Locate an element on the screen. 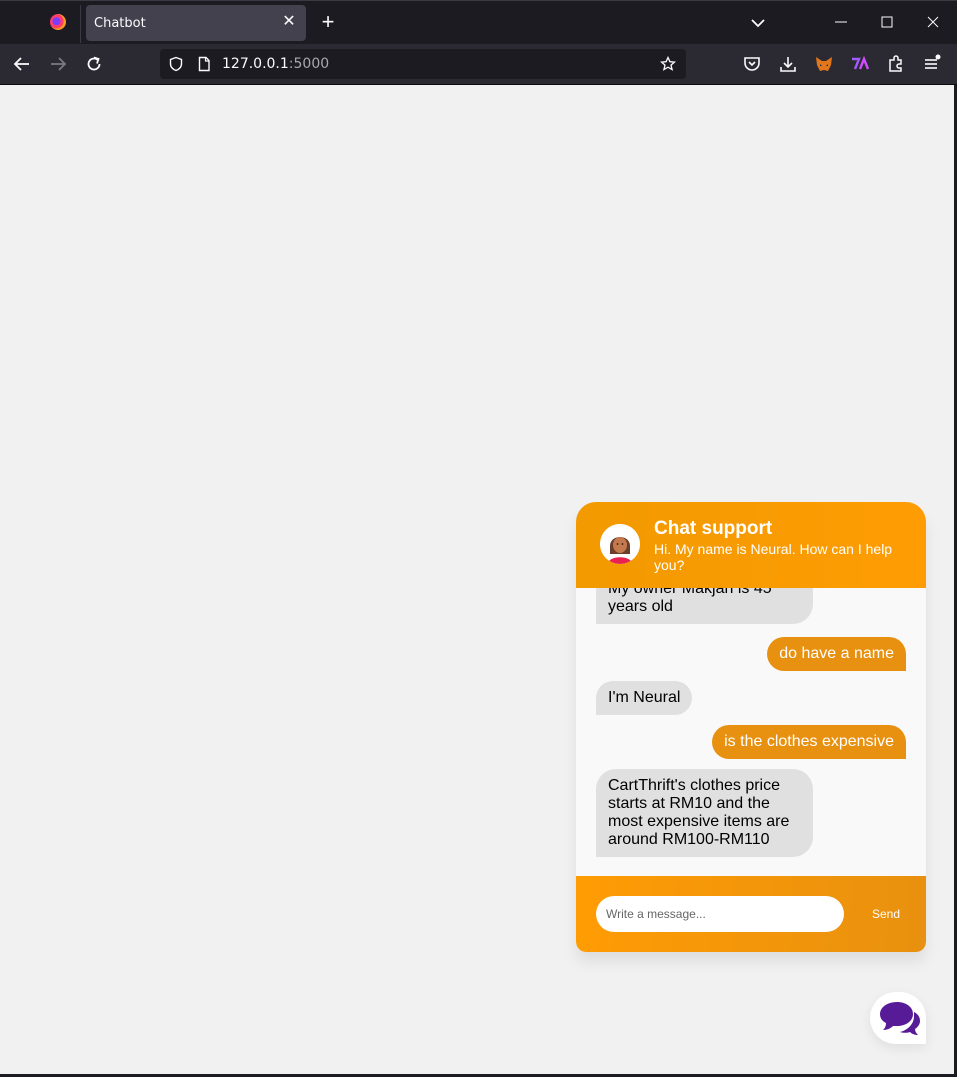  tab-bar: Chatbot ✕ + is located at coordinates (478, 22).